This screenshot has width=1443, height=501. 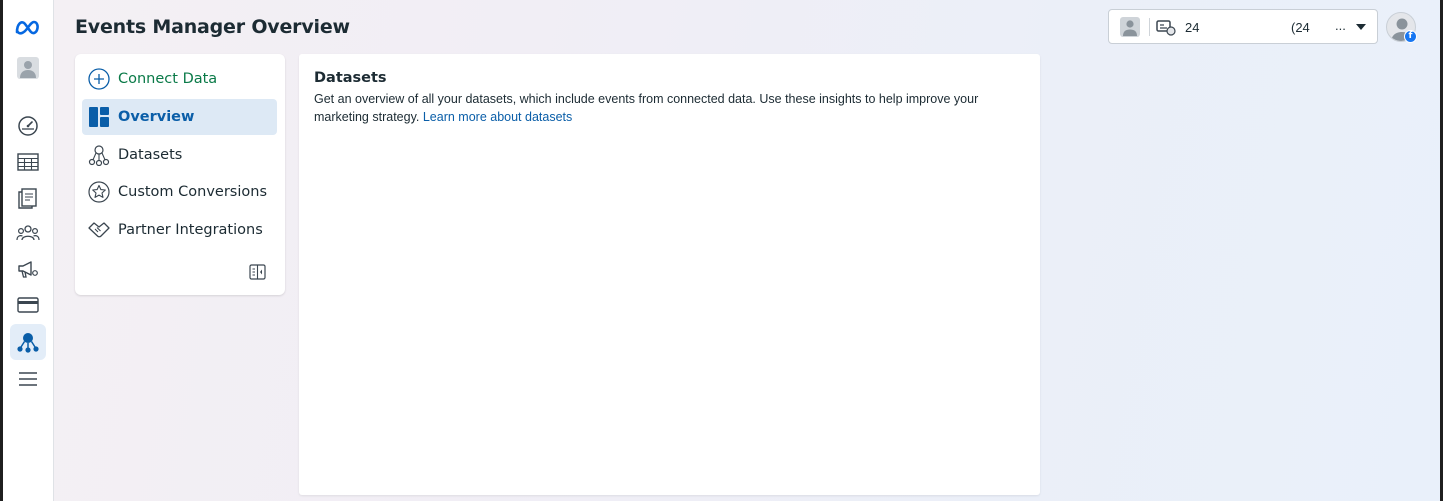 I want to click on meta-logo-icon, so click(x=28, y=27).